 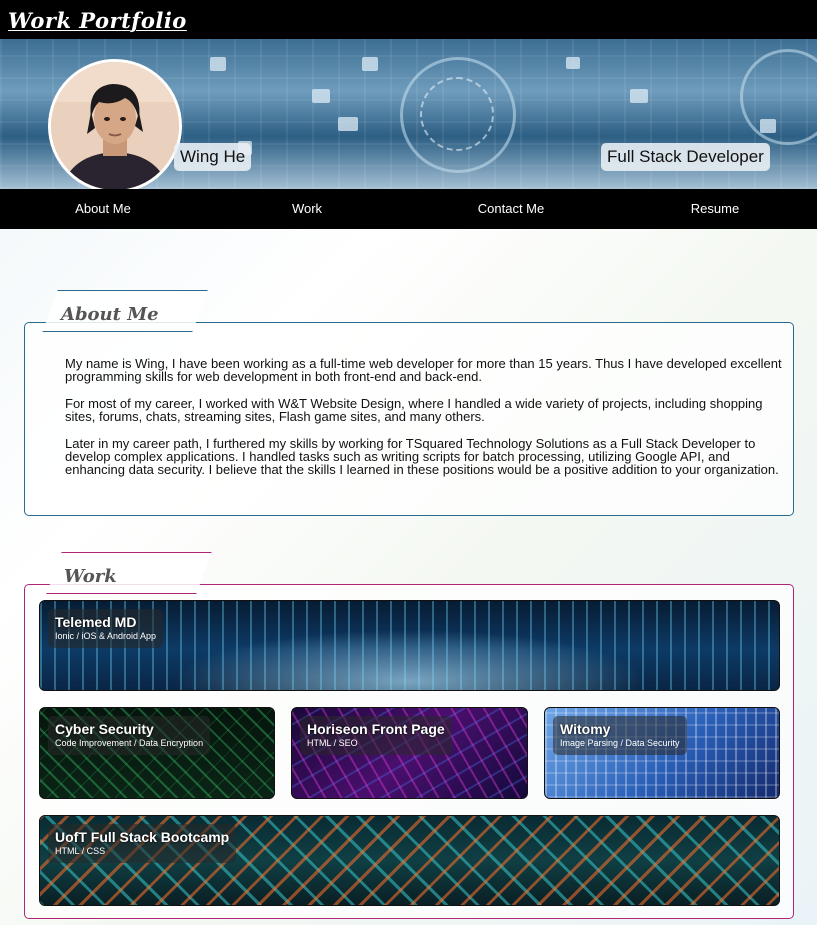 I want to click on nav-work: Work, so click(x=307, y=209).